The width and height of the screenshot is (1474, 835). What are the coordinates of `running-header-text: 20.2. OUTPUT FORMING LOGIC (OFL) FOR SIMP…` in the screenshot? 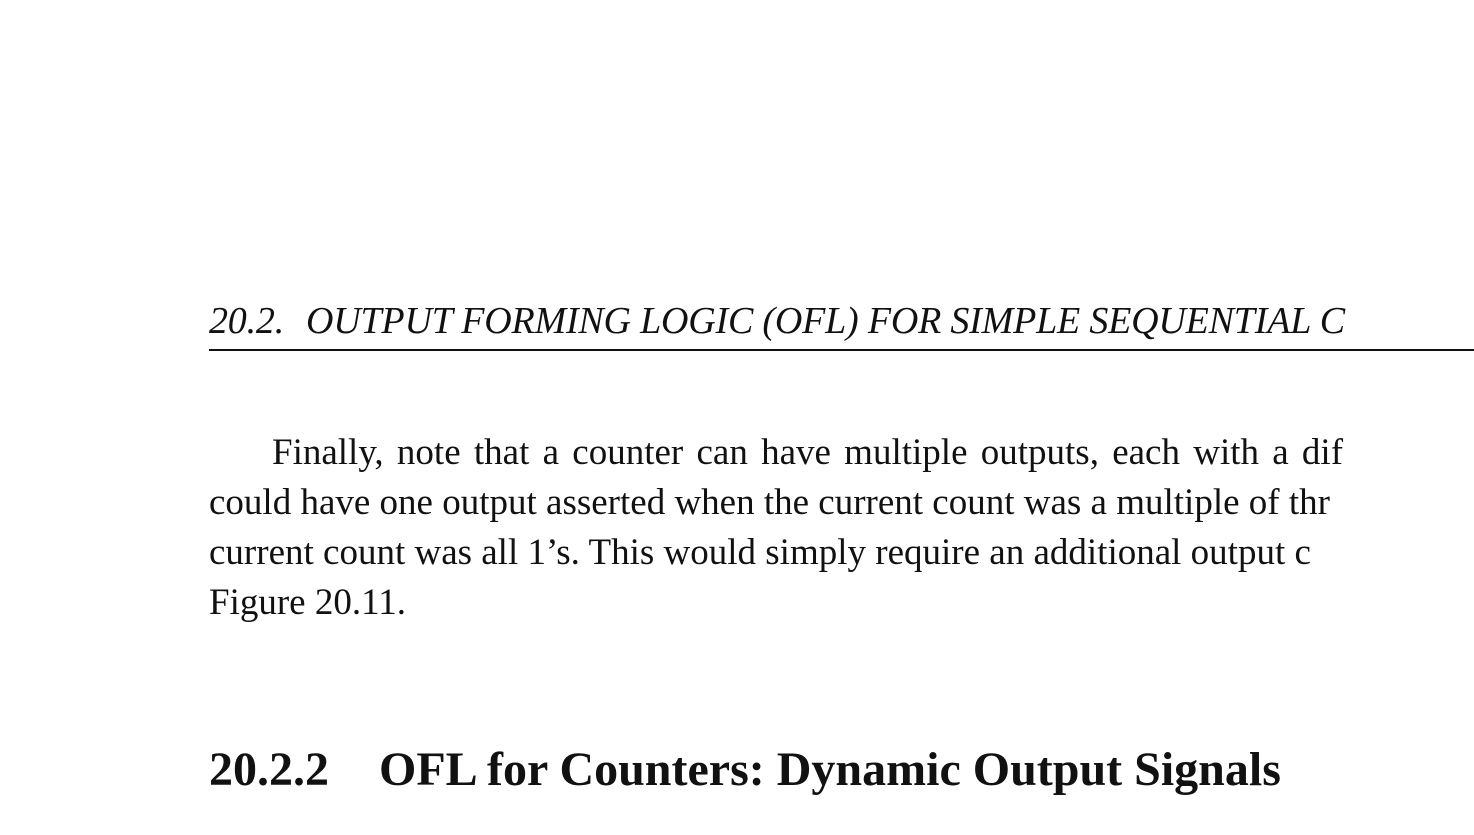 It's located at (777, 321).